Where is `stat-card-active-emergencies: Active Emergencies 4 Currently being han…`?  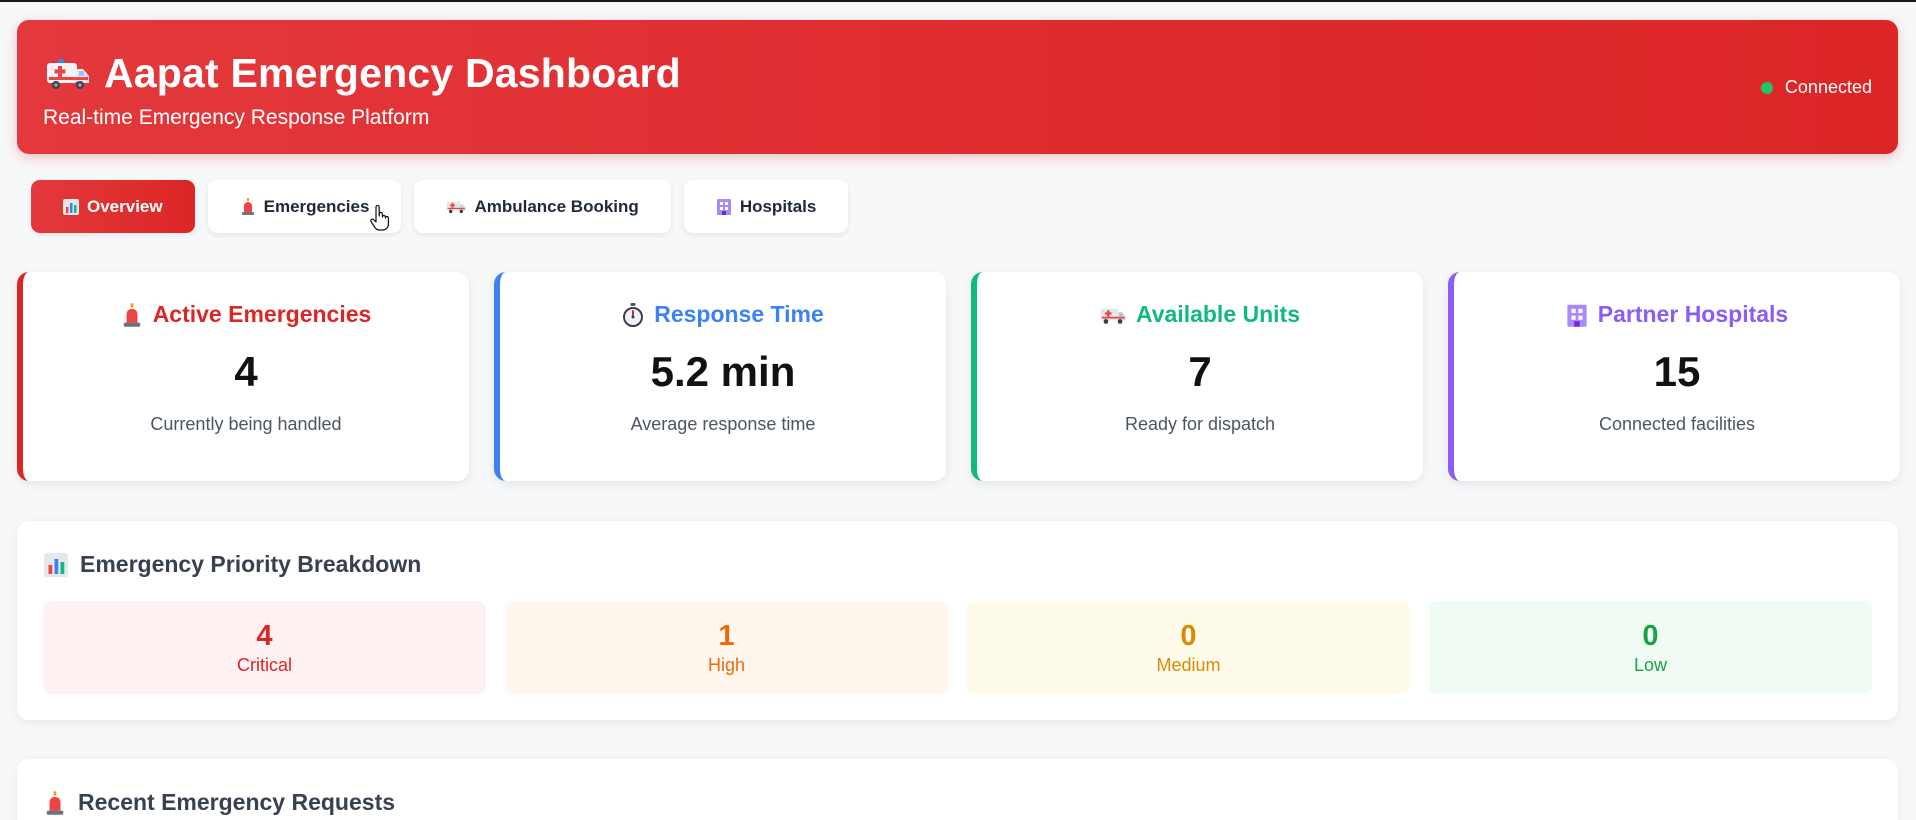
stat-card-active-emergencies: Active Emergencies 4 Currently being han… is located at coordinates (243, 376).